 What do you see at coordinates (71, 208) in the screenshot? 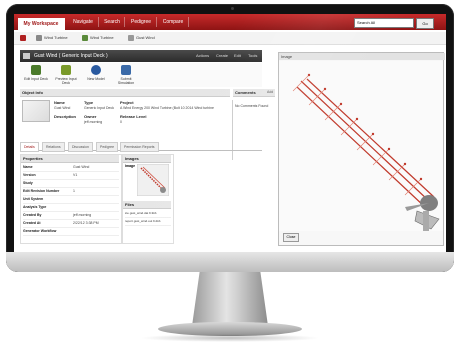
I see `property-row: Analysis Type` at bounding box center [71, 208].